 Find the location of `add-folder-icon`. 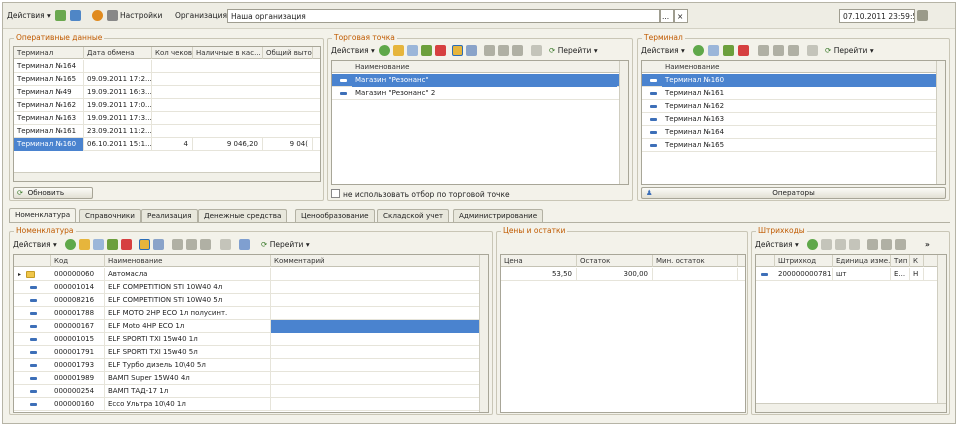

add-folder-icon is located at coordinates (398, 50).